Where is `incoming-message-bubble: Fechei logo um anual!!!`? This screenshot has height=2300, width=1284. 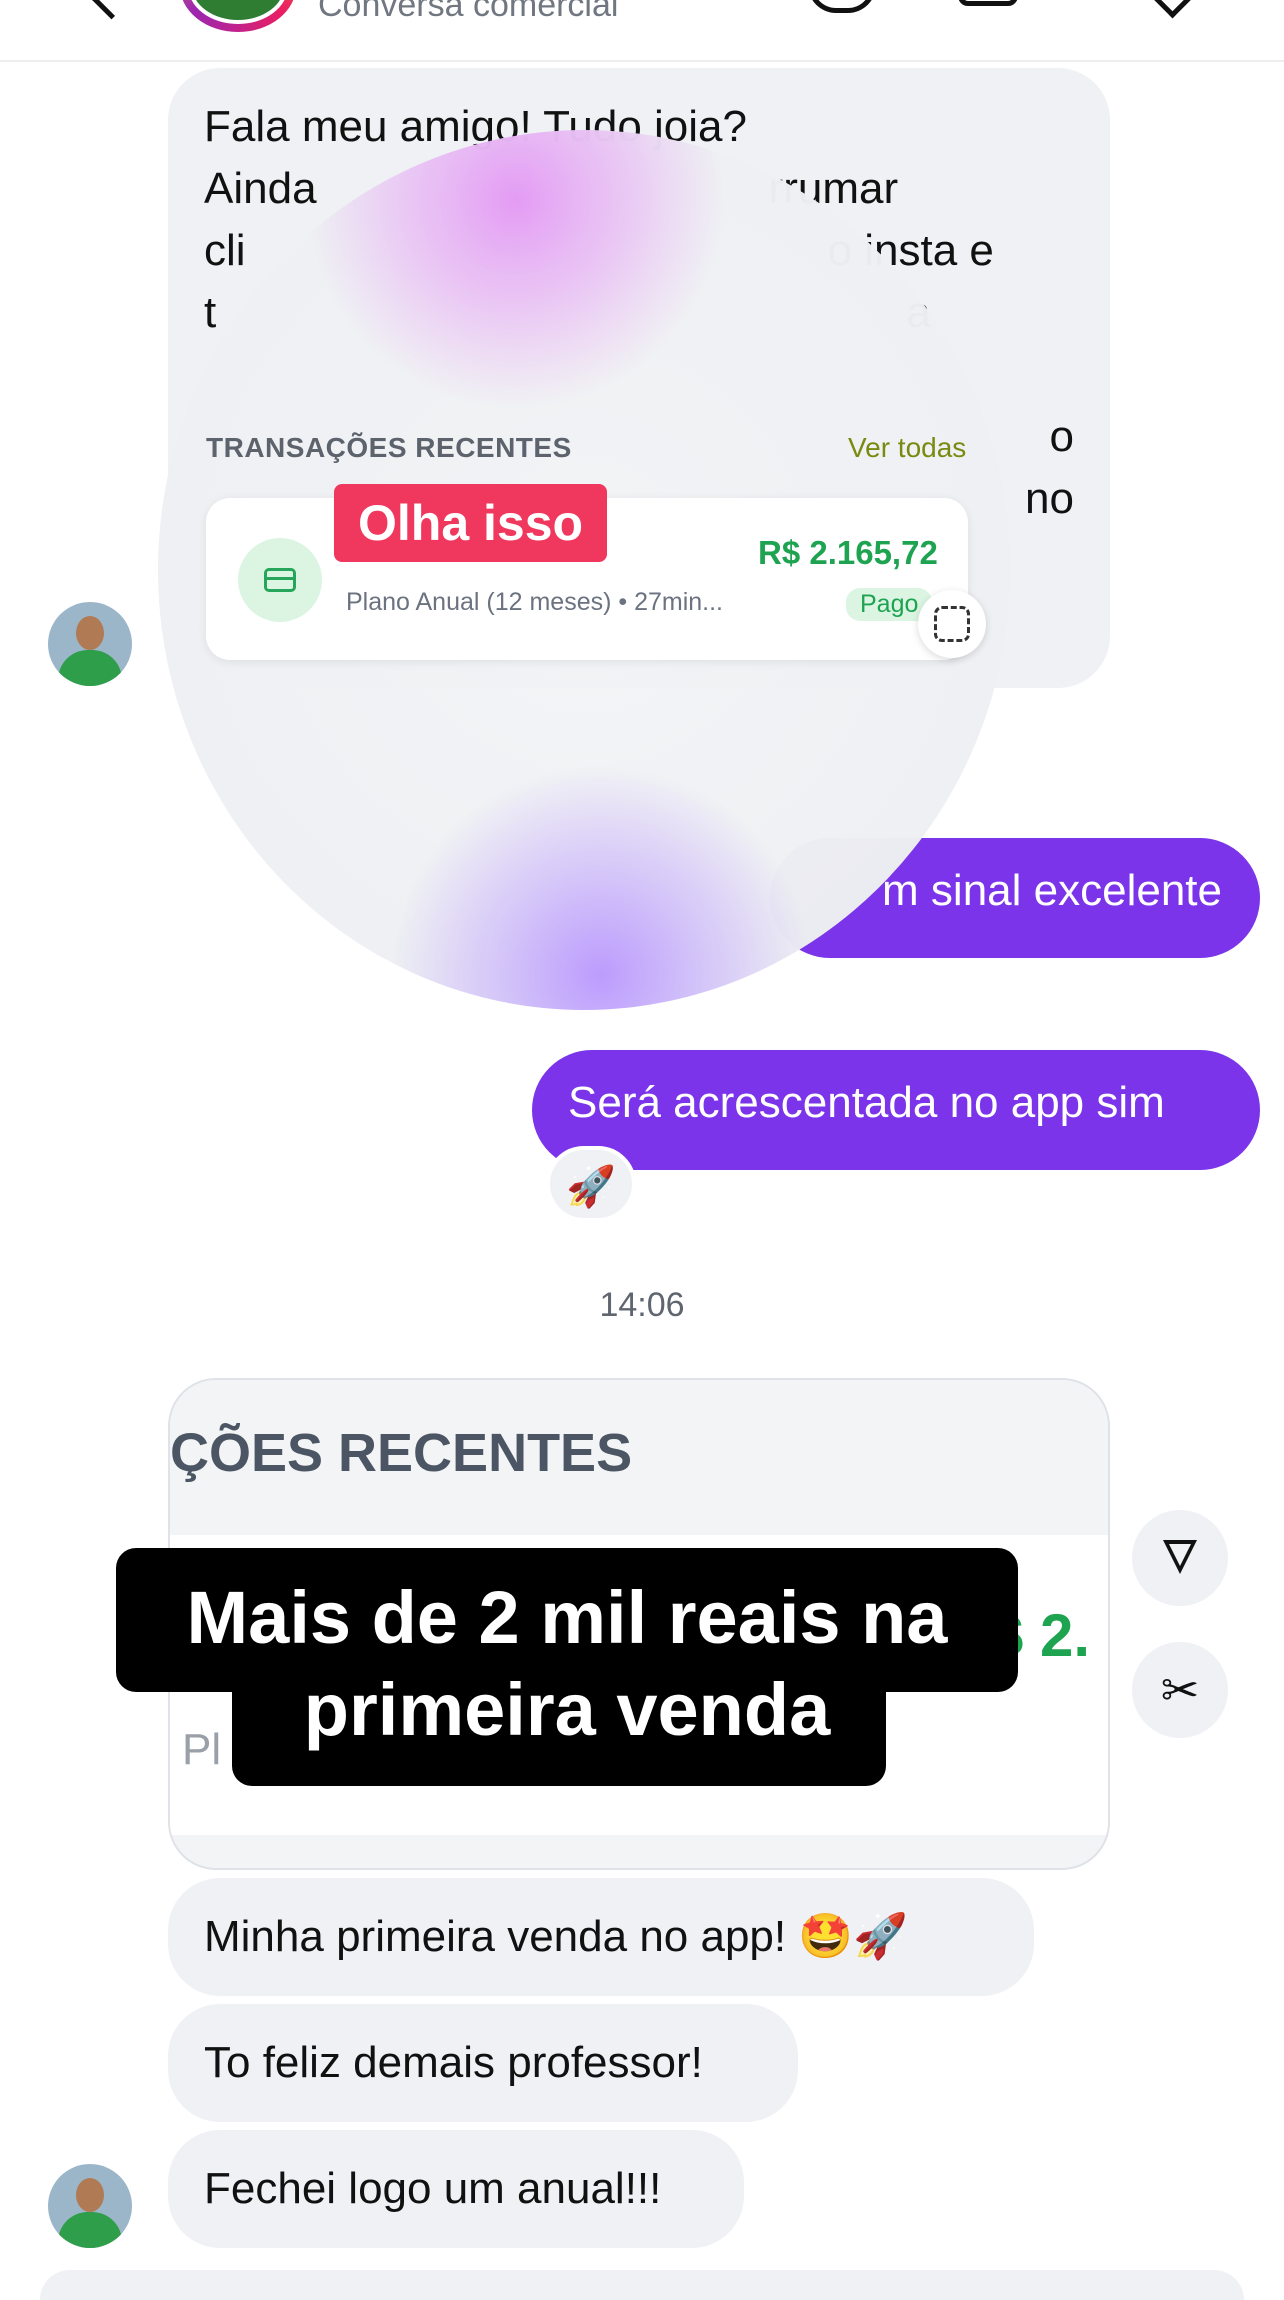 incoming-message-bubble: Fechei logo um anual!!! is located at coordinates (456, 2189).